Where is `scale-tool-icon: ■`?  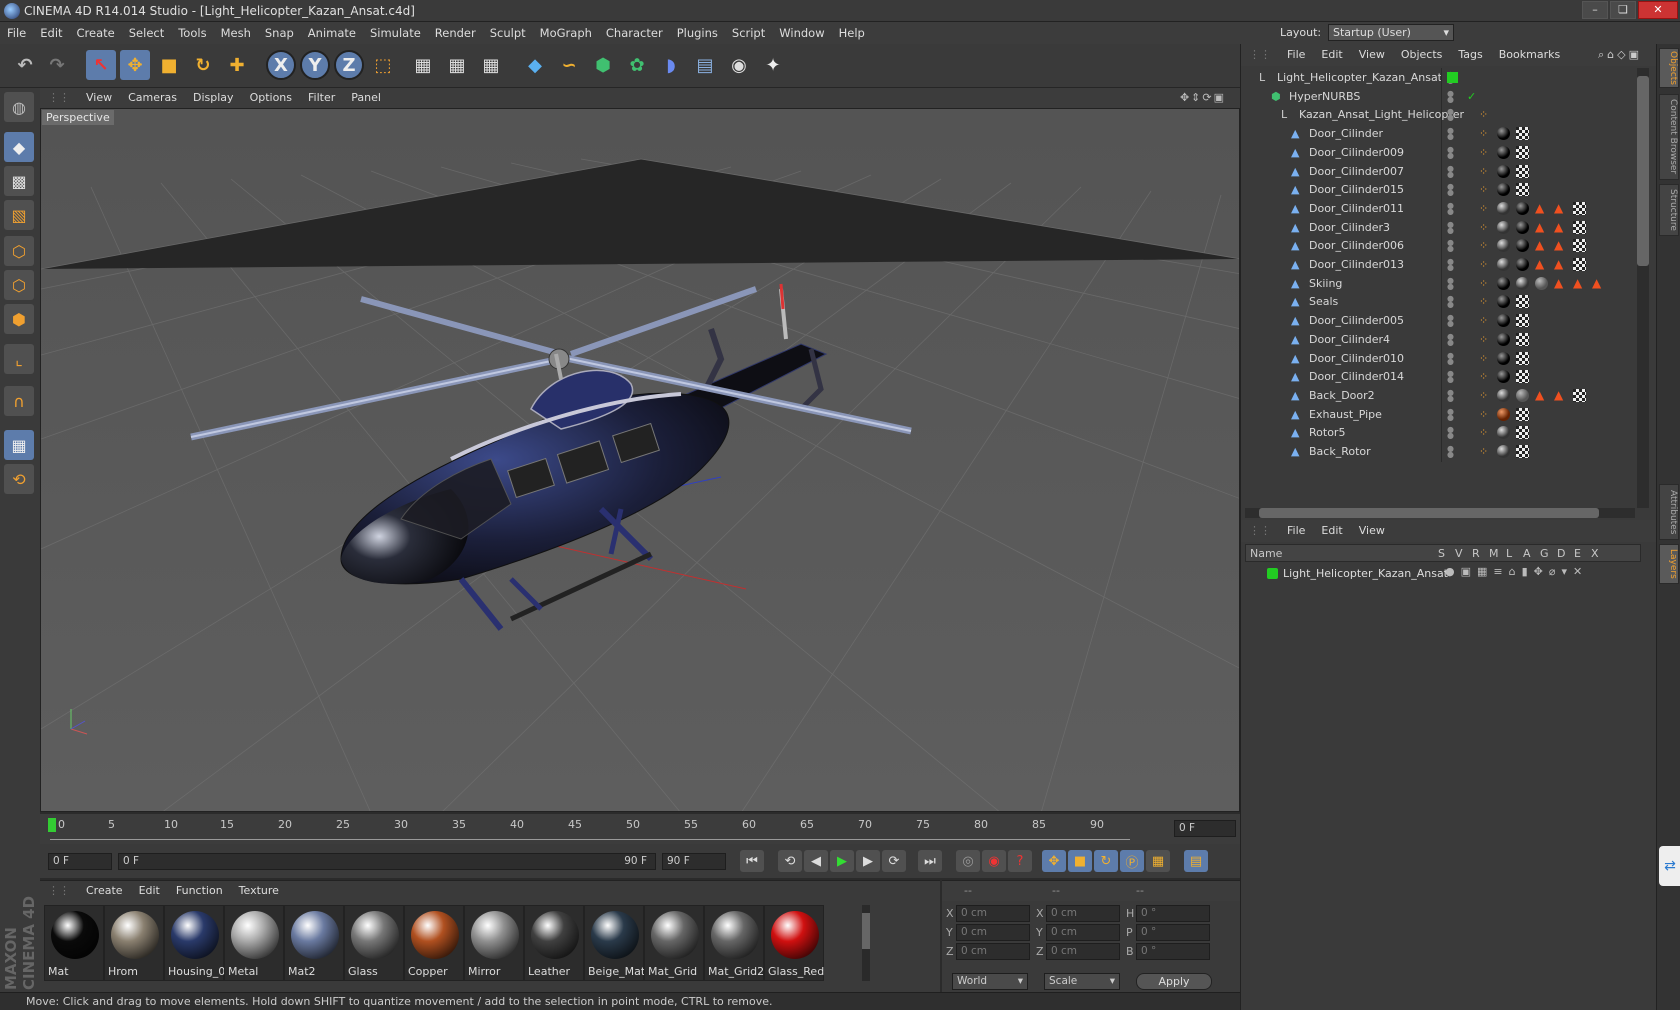
scale-tool-icon: ■ is located at coordinates (169, 65).